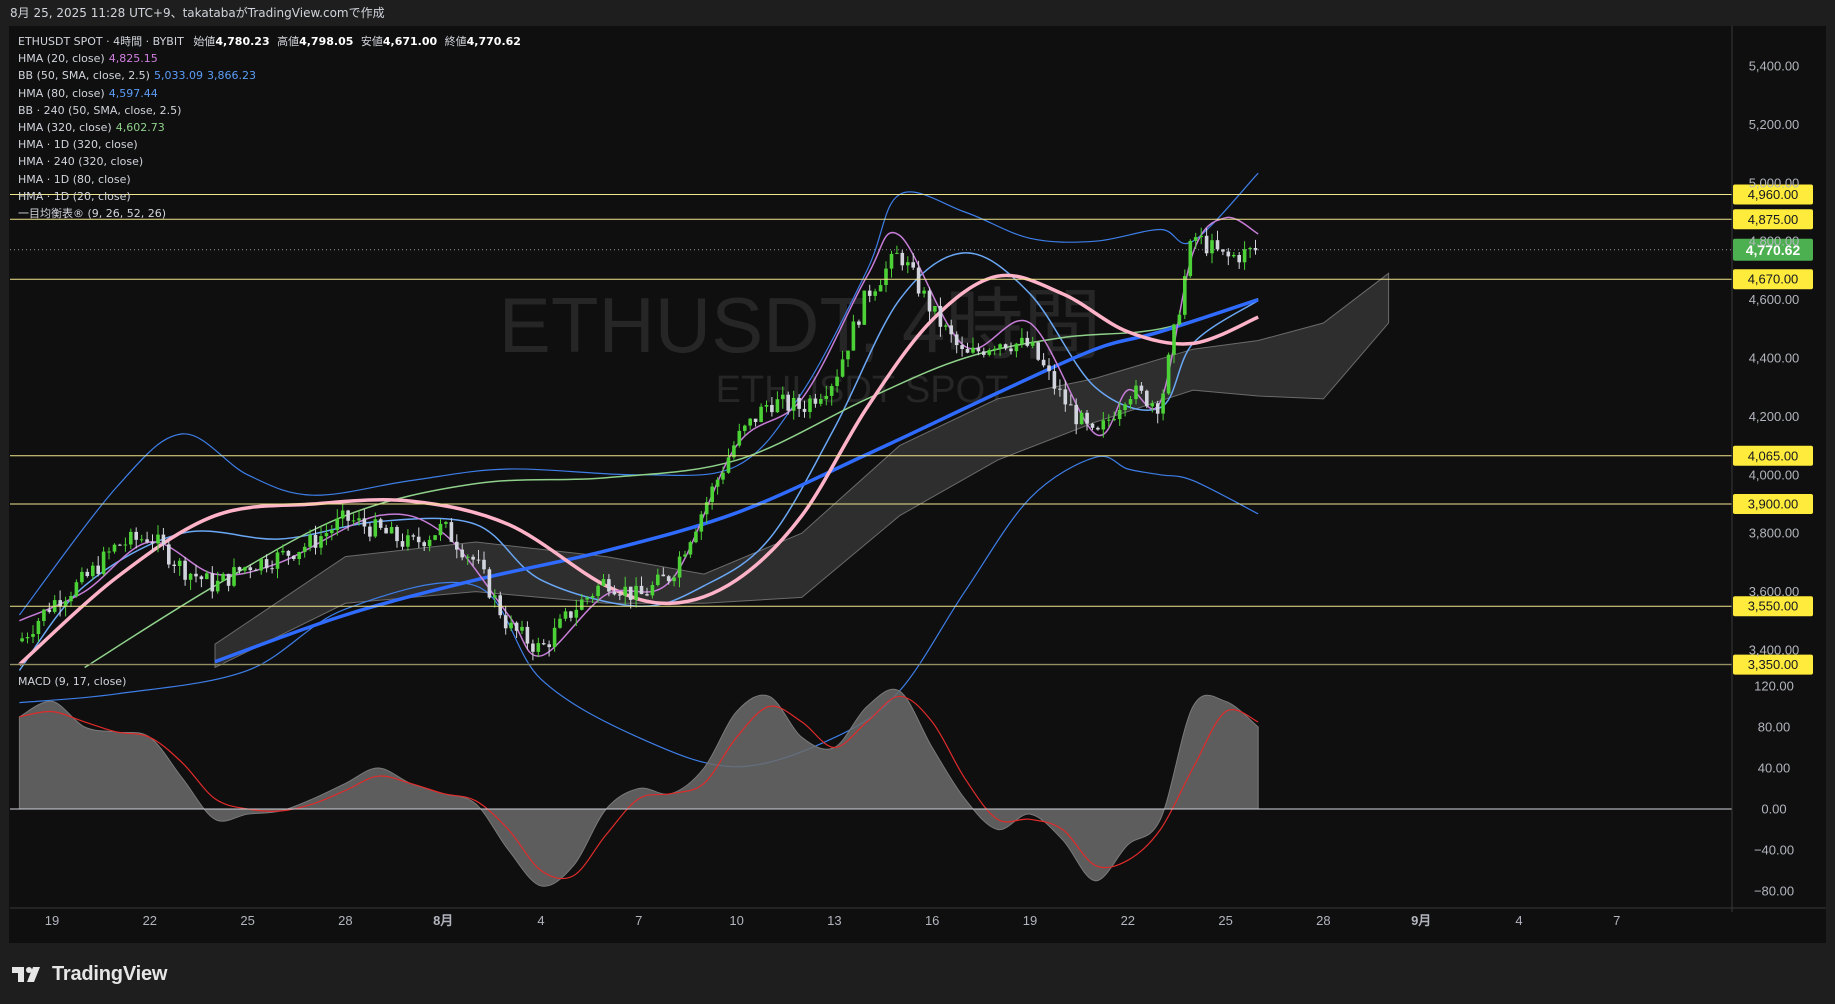  Describe the element at coordinates (932, 920) in the screenshot. I see `date-tick-label: 16` at that location.